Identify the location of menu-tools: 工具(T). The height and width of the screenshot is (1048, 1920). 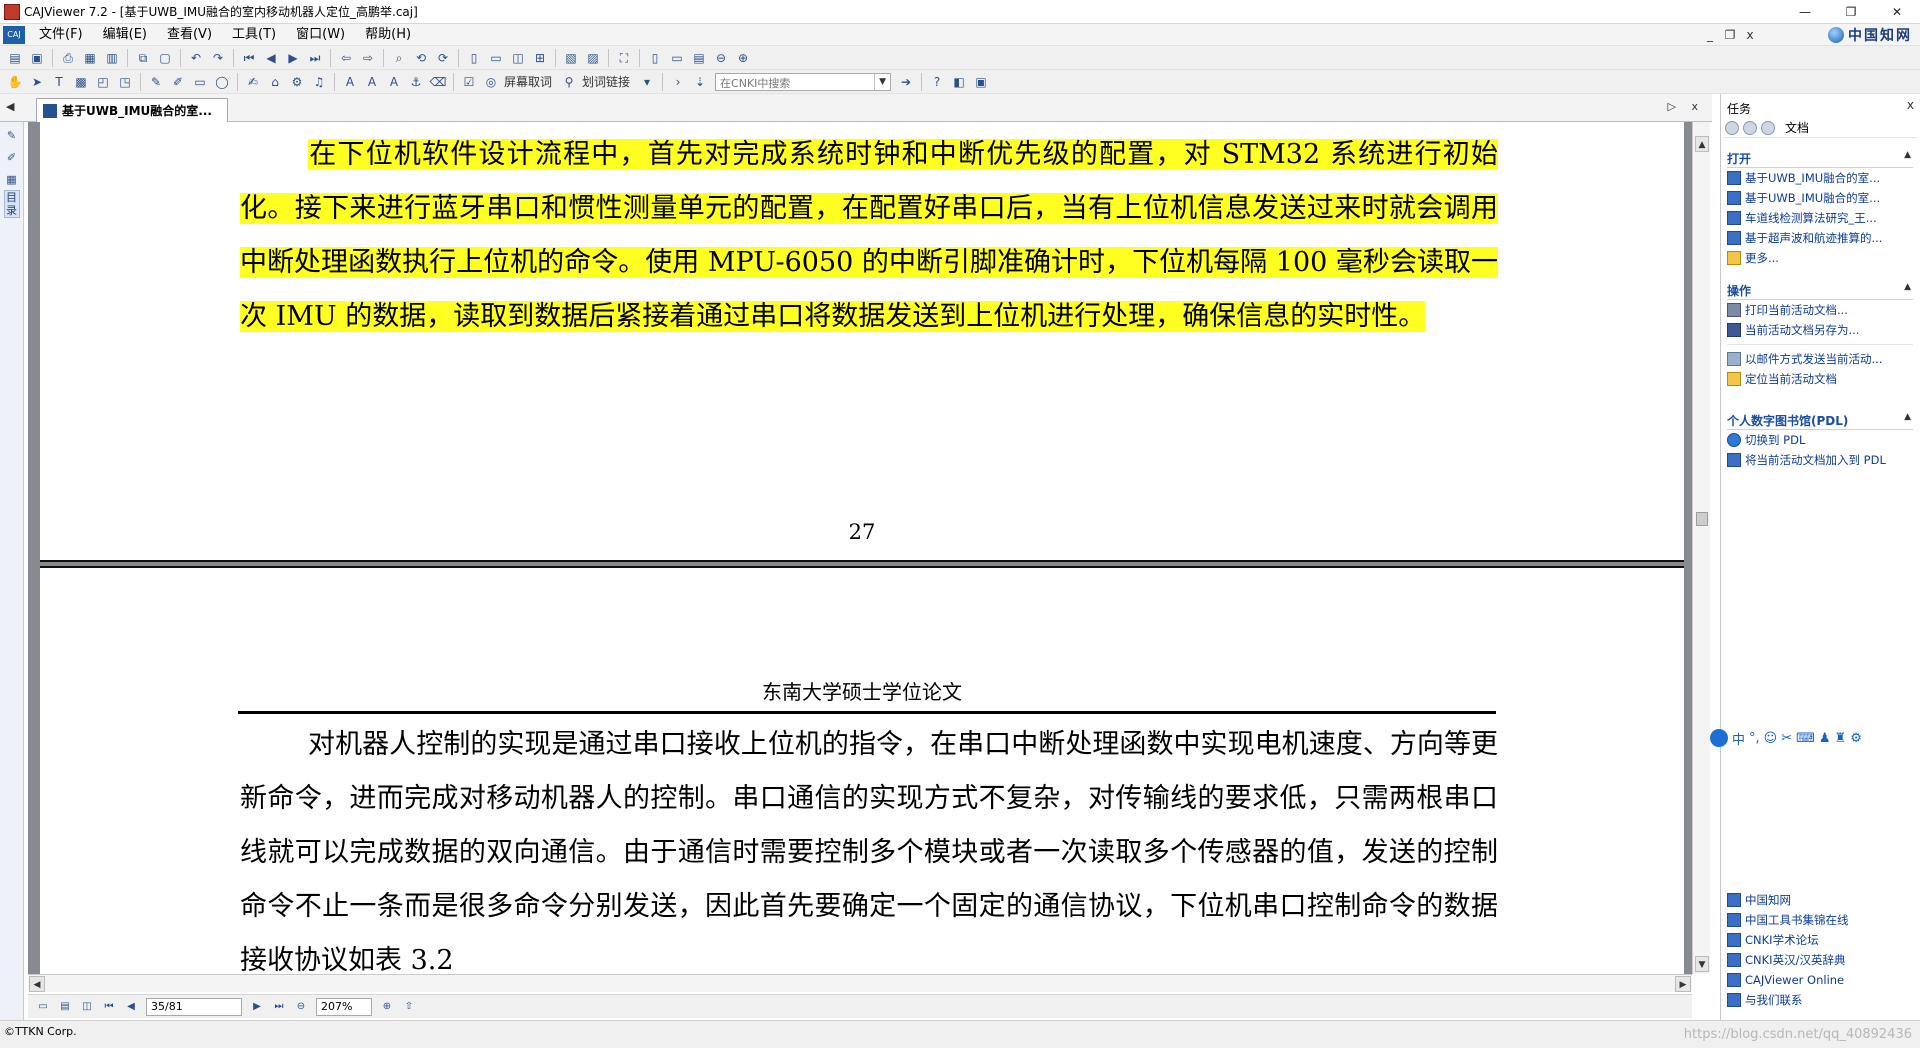
(254, 35).